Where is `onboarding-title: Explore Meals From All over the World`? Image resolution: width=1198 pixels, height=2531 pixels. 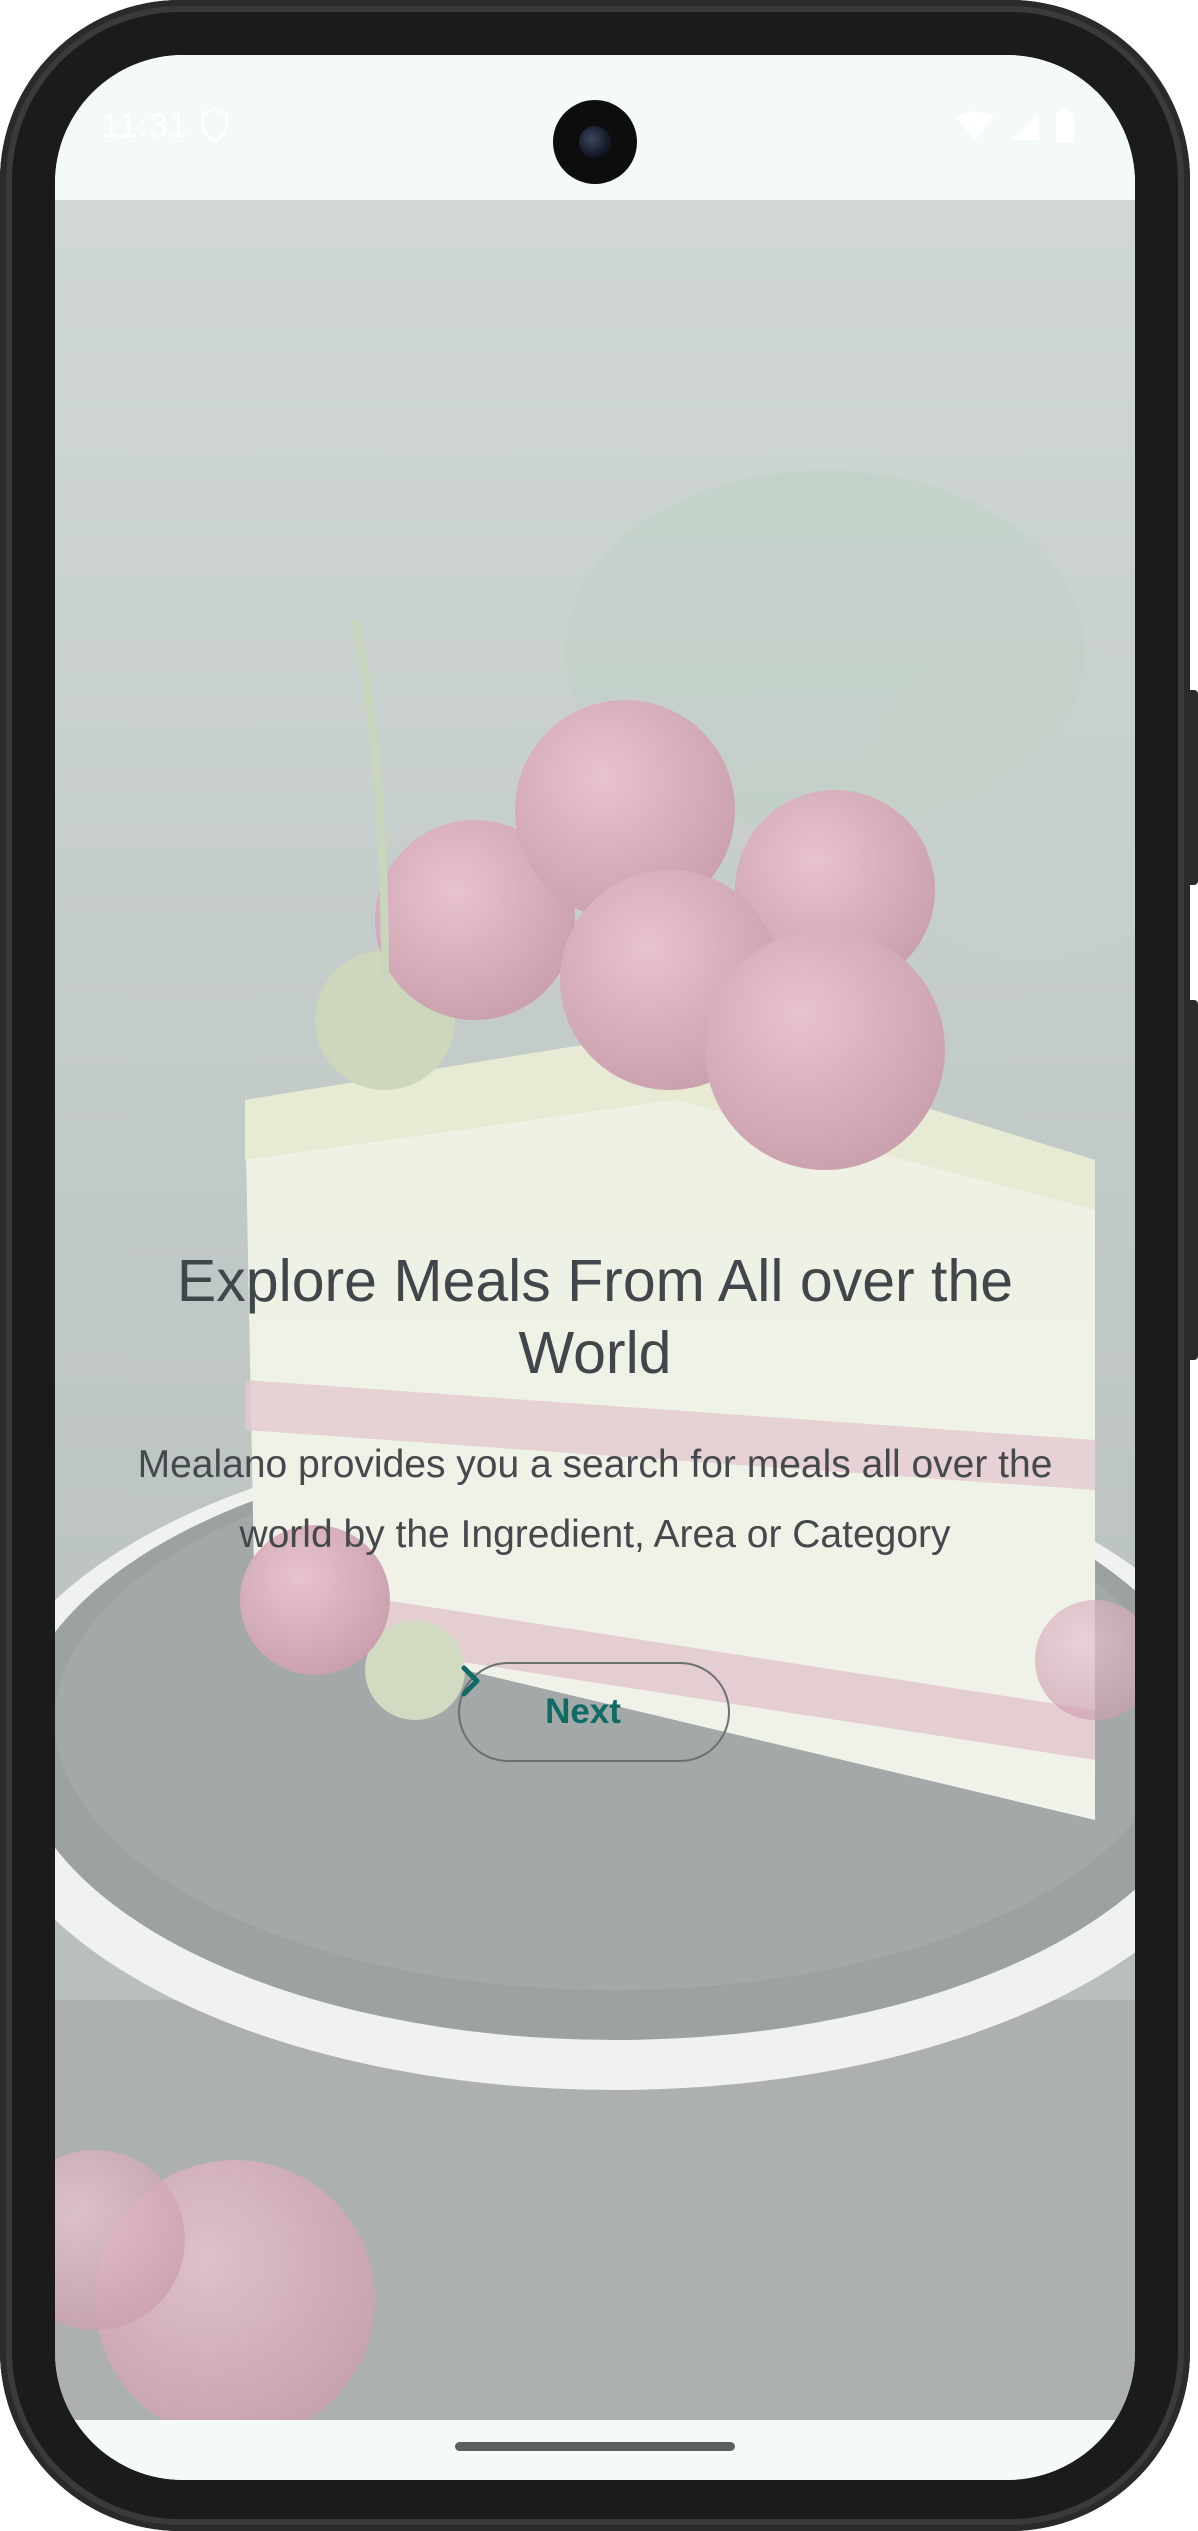
onboarding-title: Explore Meals From All over the World is located at coordinates (595, 1317).